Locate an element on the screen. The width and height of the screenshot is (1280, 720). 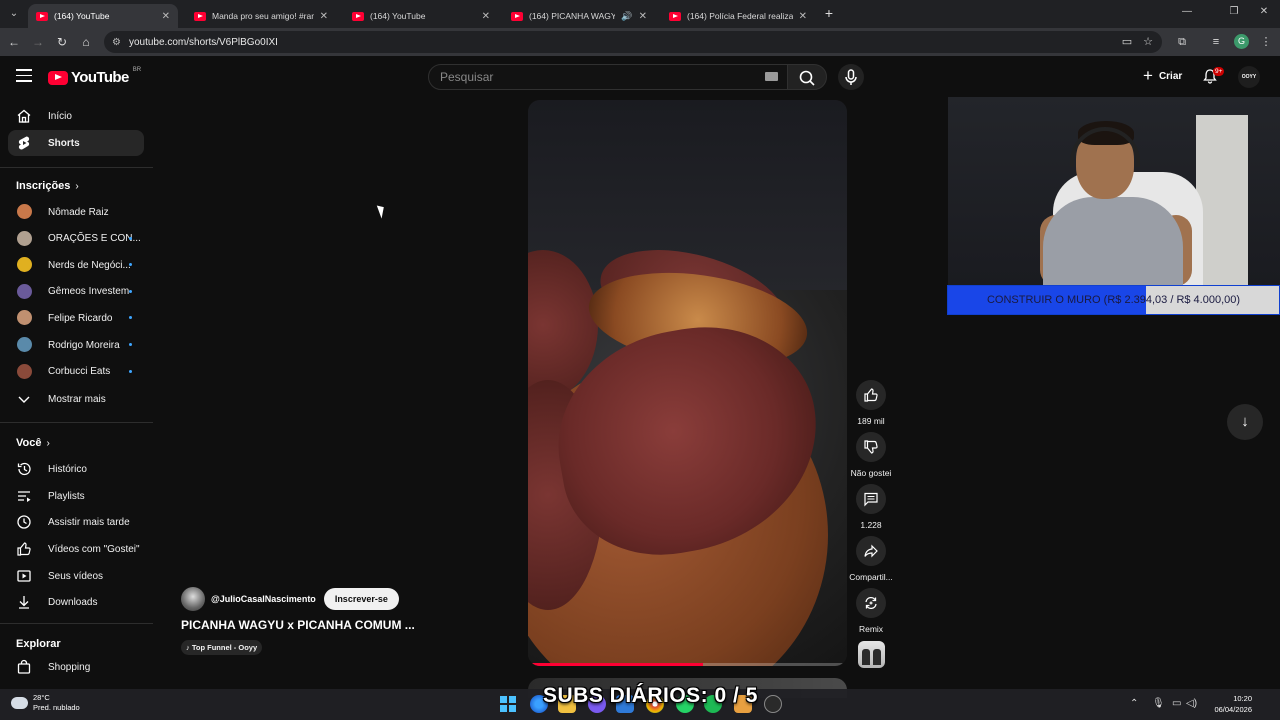
sidebar-item-subscription: Corbucci Eats is located at coordinates (76, 372).